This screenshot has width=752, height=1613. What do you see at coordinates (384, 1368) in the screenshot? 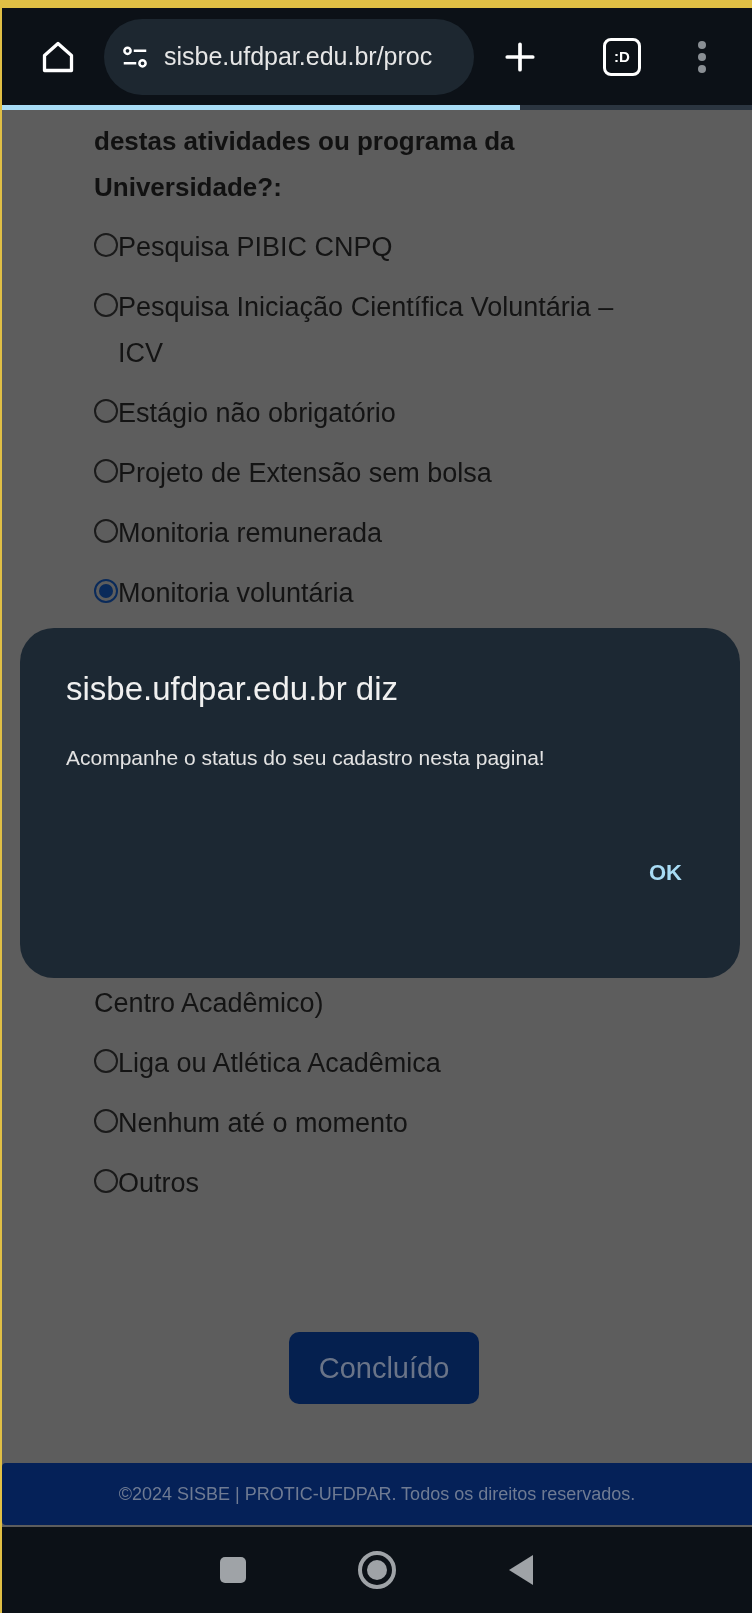
I see `submit-button: Concluído` at bounding box center [384, 1368].